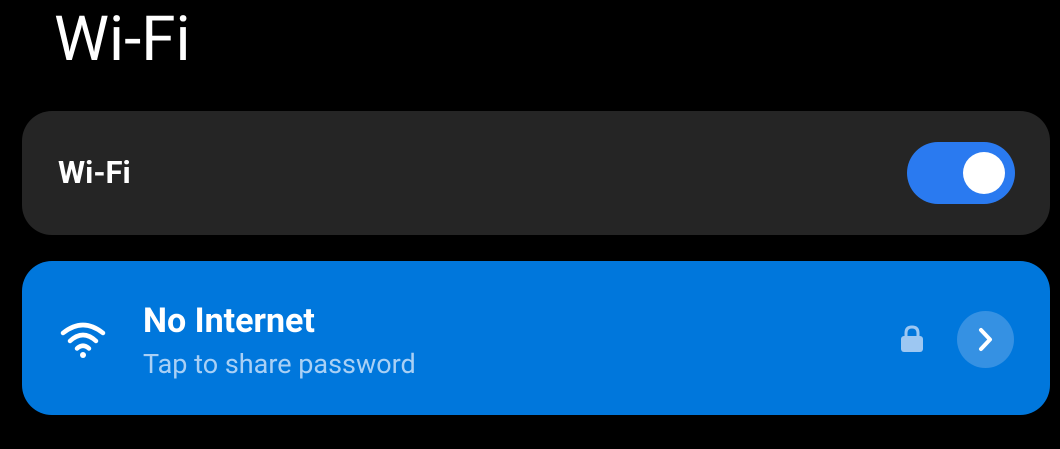  What do you see at coordinates (912, 338) in the screenshot?
I see `lock-icon` at bounding box center [912, 338].